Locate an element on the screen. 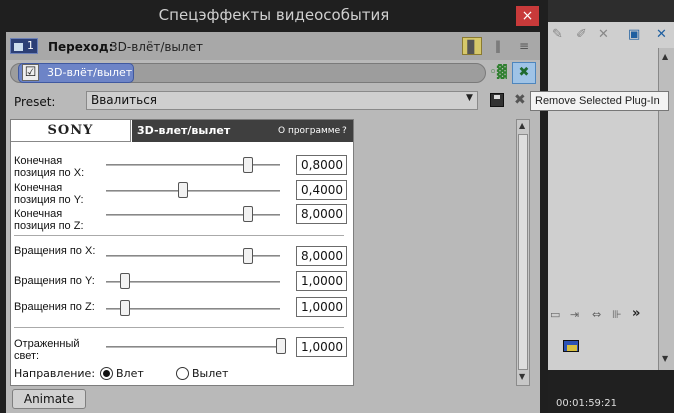 The image size is (674, 413). chain-number-badge: 1 is located at coordinates (24, 46).